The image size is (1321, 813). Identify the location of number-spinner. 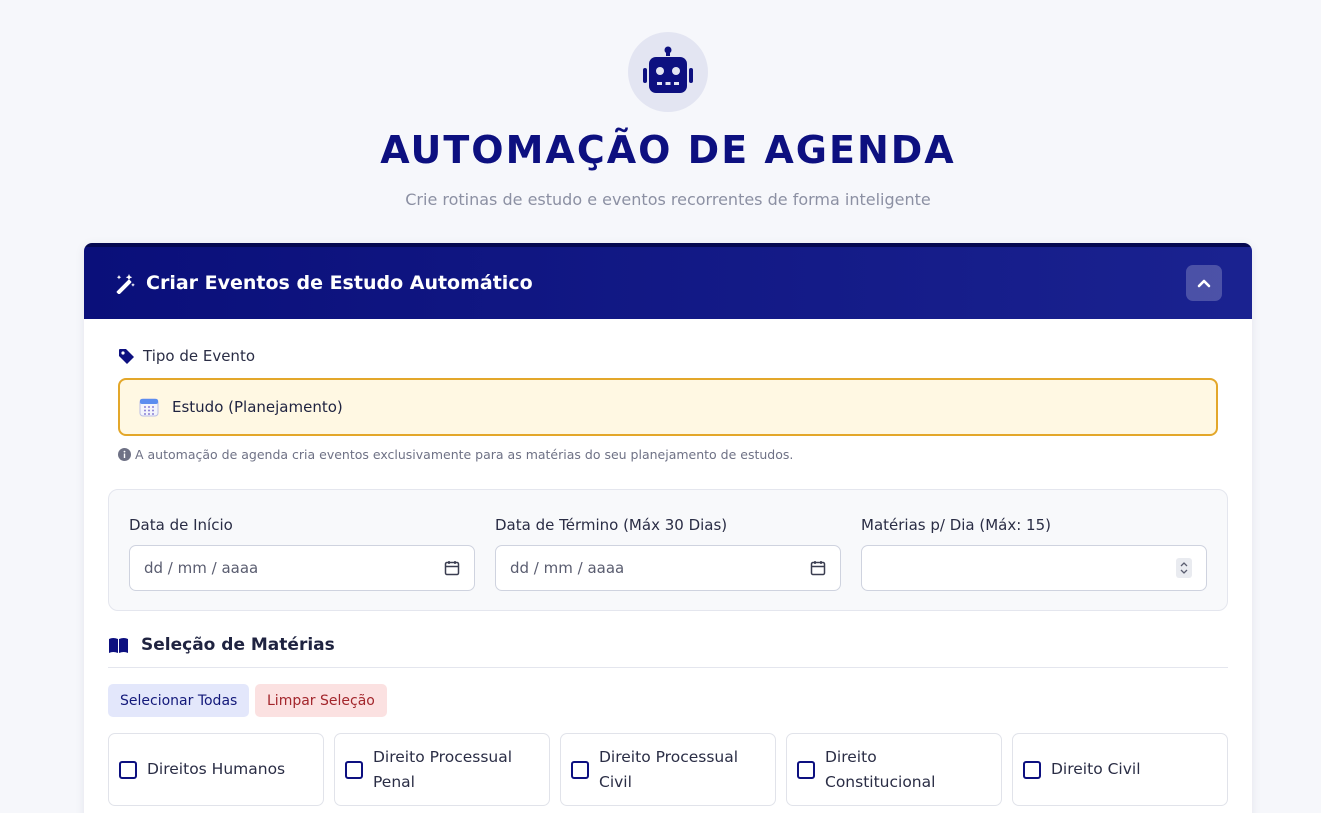
(1184, 568).